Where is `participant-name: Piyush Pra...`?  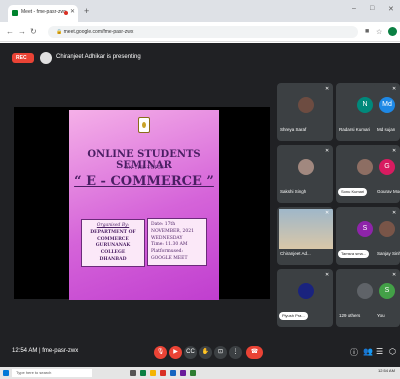 participant-name: Piyush Pra... is located at coordinates (293, 316).